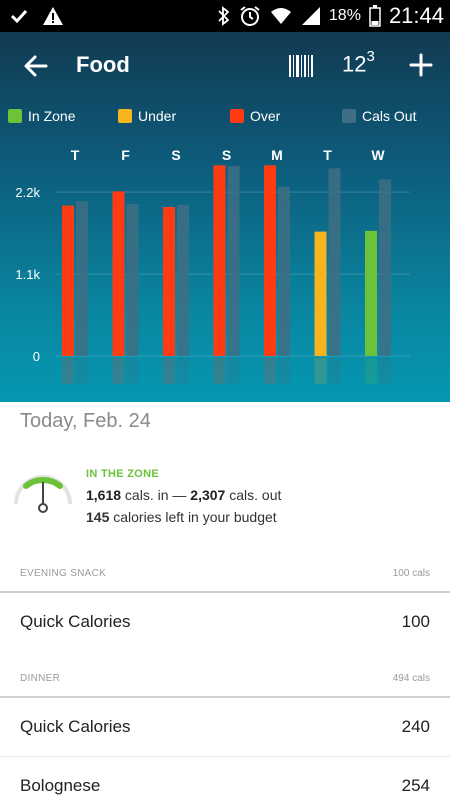 This screenshot has width=450, height=800. Describe the element at coordinates (156, 495) in the screenshot. I see `cals-in-suffix: cals. in —` at that location.